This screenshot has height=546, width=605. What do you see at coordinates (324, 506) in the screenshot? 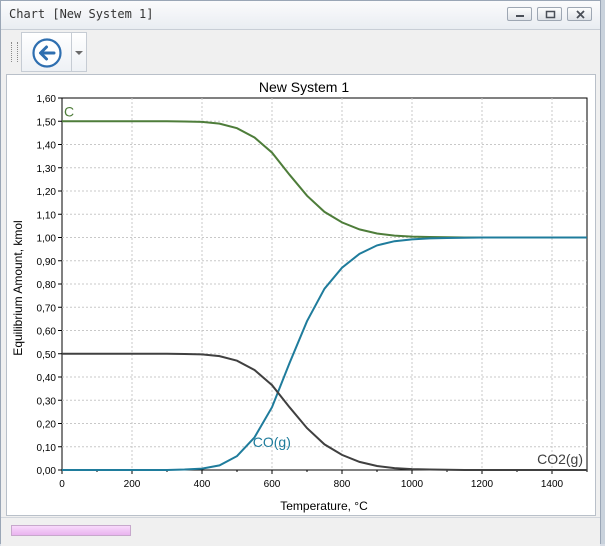
I see `x-axis-label: Temperature, °C` at bounding box center [324, 506].